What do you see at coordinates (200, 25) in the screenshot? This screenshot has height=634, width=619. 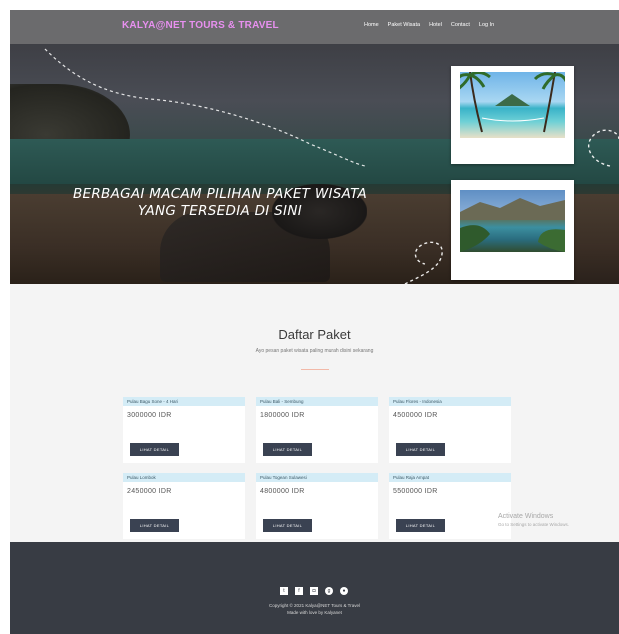 I see `brand-logo: KALYA@NET TOURS & TRAVEL` at bounding box center [200, 25].